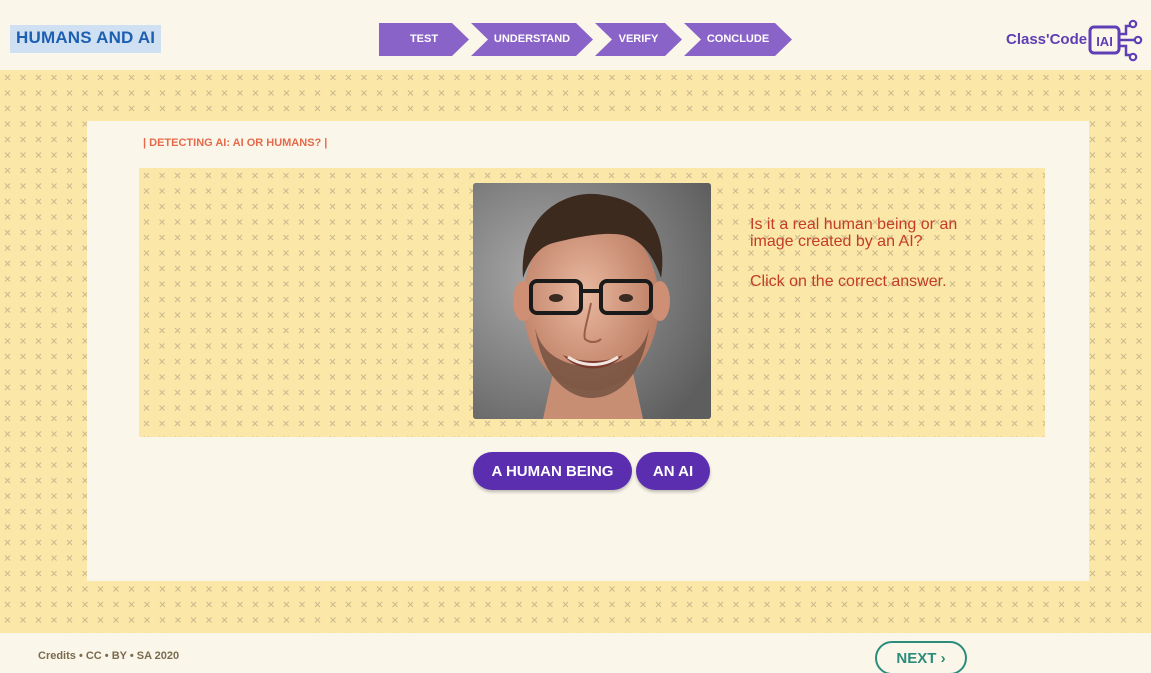  I want to click on face-photo, so click(592, 301).